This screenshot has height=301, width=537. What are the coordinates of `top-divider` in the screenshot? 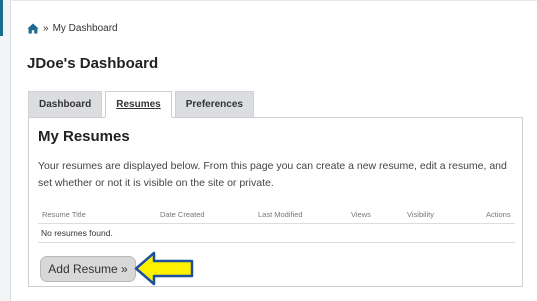 It's located at (273, 0).